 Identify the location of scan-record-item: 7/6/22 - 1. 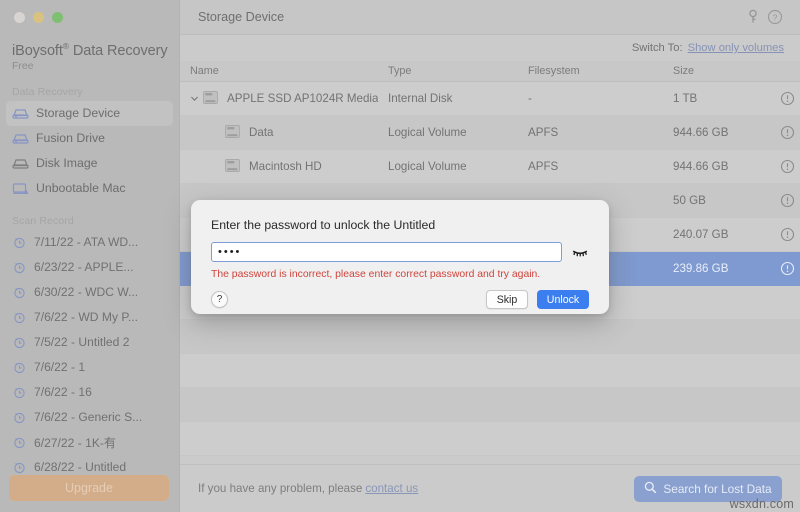
(89, 367).